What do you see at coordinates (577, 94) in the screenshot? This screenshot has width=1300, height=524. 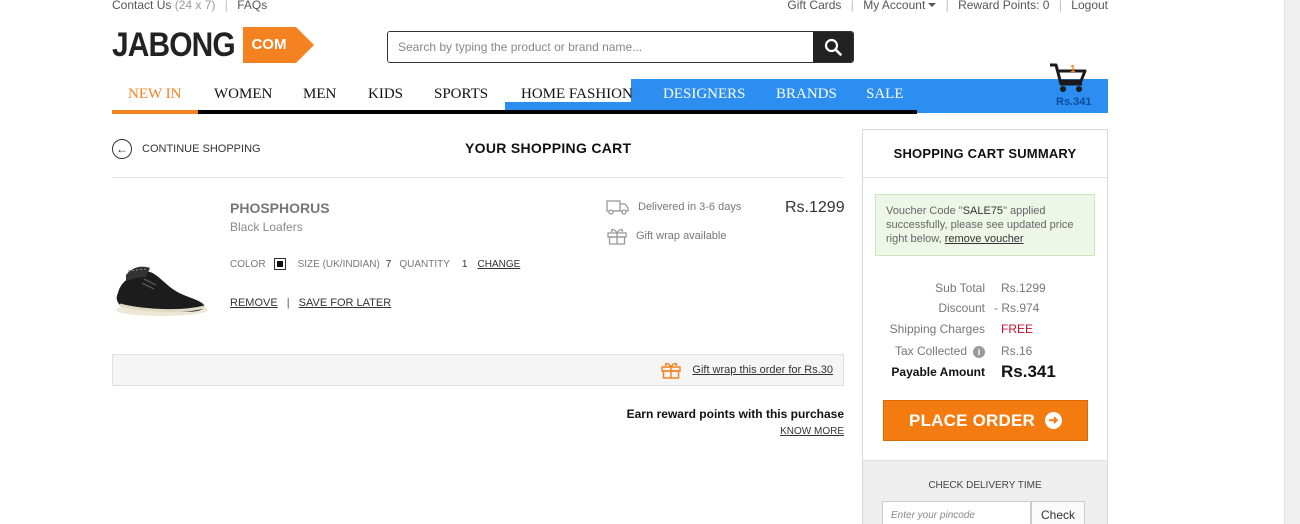 I see `nav-home-fashion: HOME FASHION` at bounding box center [577, 94].